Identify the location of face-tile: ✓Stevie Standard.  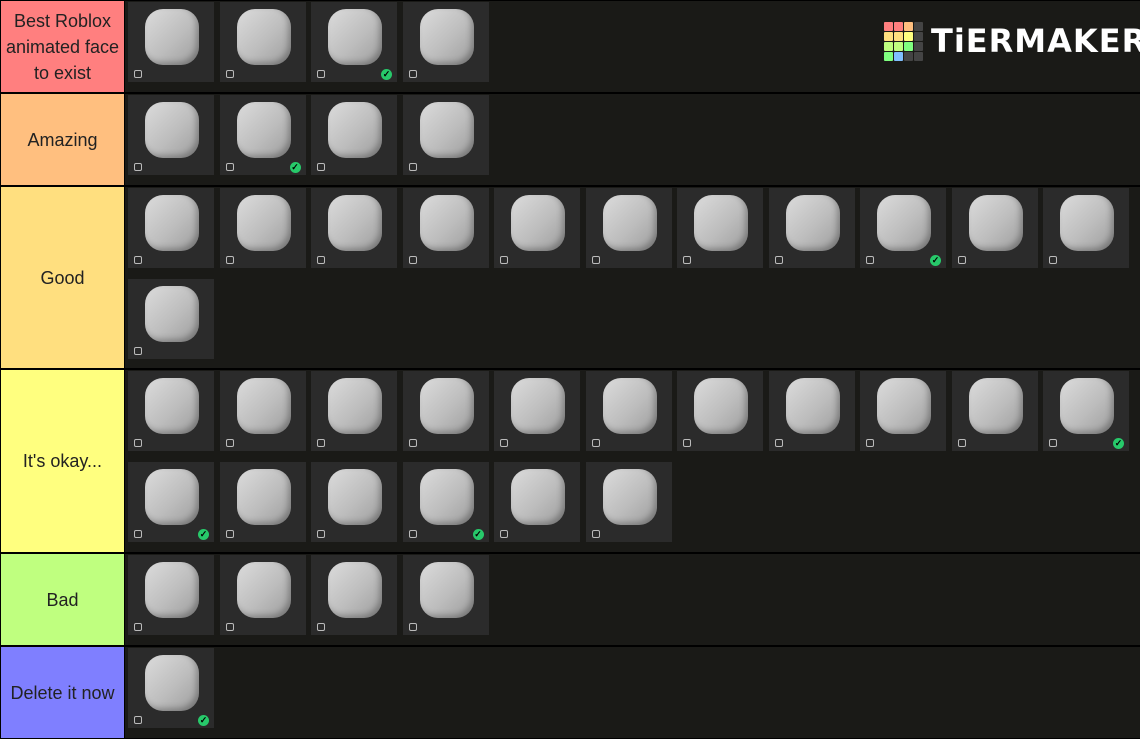
(171, 688).